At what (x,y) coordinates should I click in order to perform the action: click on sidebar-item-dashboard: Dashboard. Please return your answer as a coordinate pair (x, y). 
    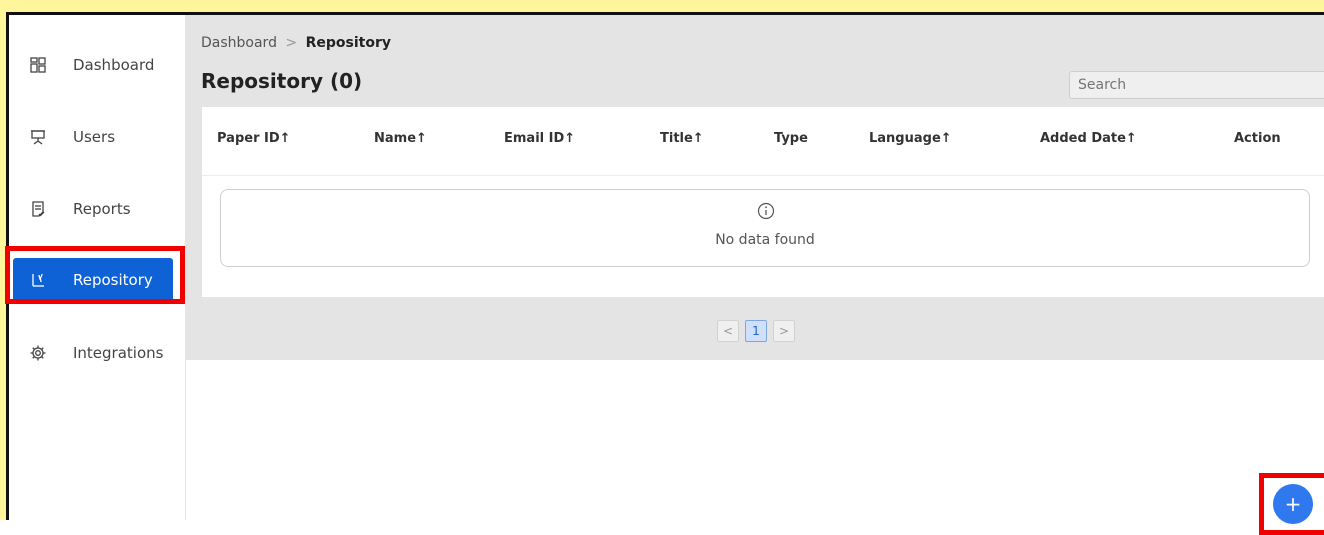
    Looking at the image, I should click on (93, 65).